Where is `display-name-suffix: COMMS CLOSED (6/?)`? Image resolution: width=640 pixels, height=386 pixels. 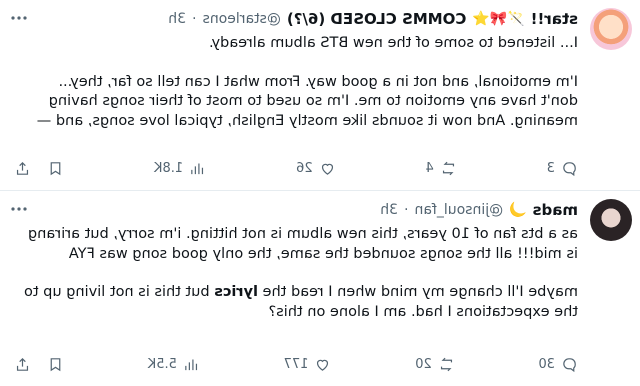
display-name-suffix: COMMS CLOSED (6/?) is located at coordinates (376, 19).